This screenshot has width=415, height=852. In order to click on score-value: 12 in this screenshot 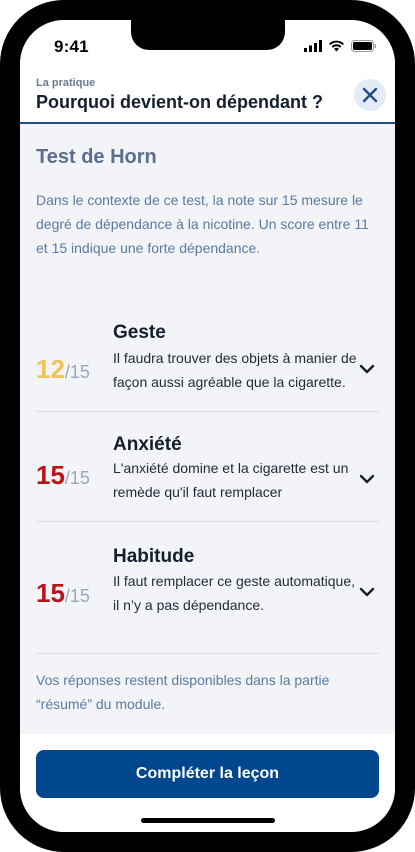, I will do `click(50, 369)`.